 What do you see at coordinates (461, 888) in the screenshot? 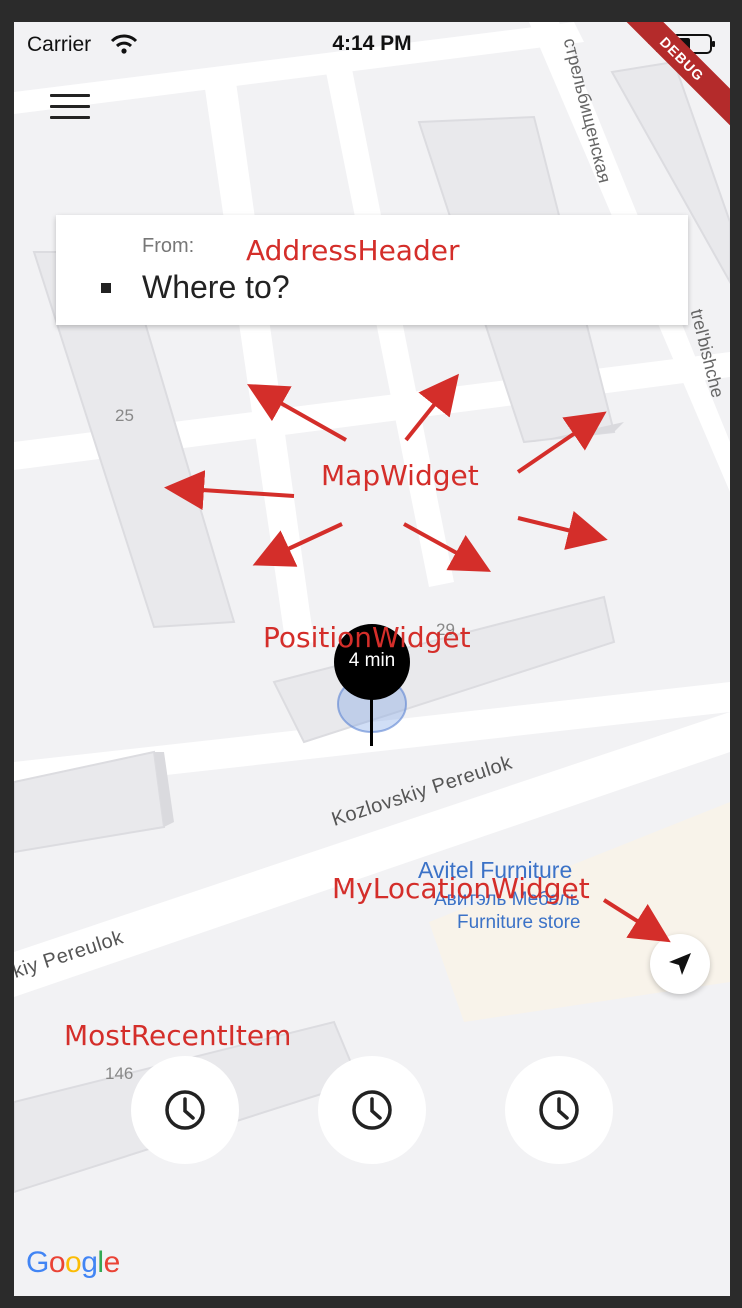
I see `annotation-my-location-widget: MyLocationWidget` at bounding box center [461, 888].